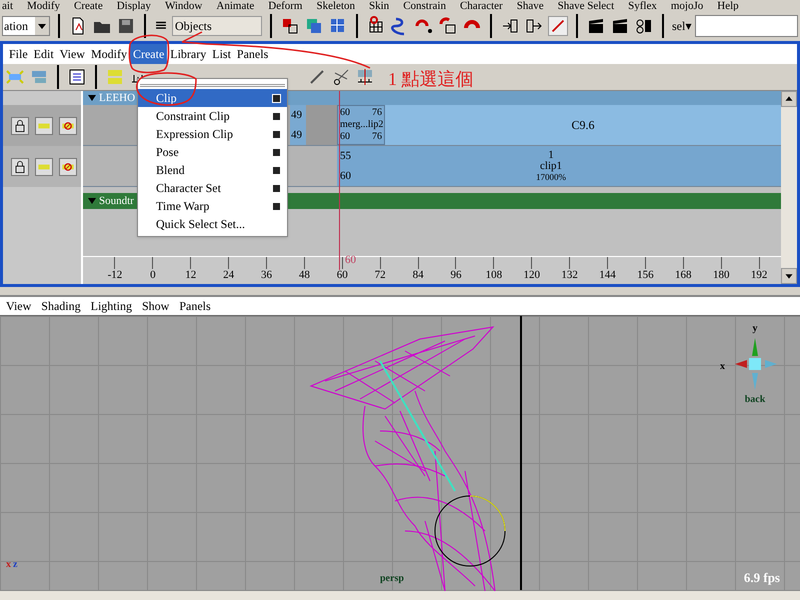 The width and height of the screenshot is (800, 600). What do you see at coordinates (335, 6) in the screenshot?
I see `main-menu-item: Skeleton` at bounding box center [335, 6].